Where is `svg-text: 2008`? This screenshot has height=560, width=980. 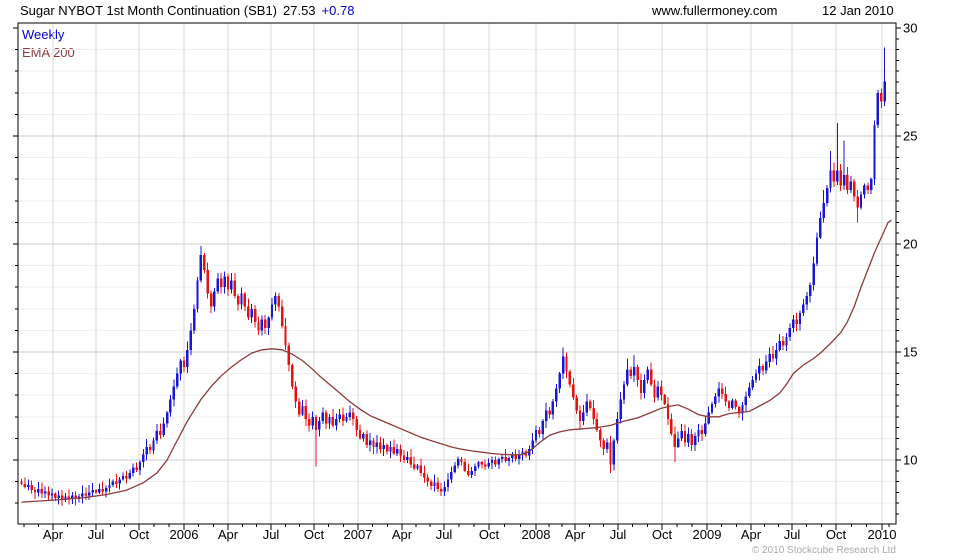 svg-text: 2008 is located at coordinates (536, 534).